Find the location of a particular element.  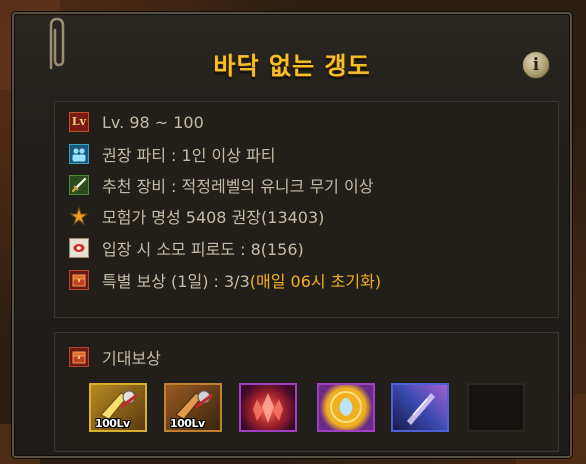

party-row: 권장 파티 : 1인 이상 파티 is located at coordinates (172, 154).